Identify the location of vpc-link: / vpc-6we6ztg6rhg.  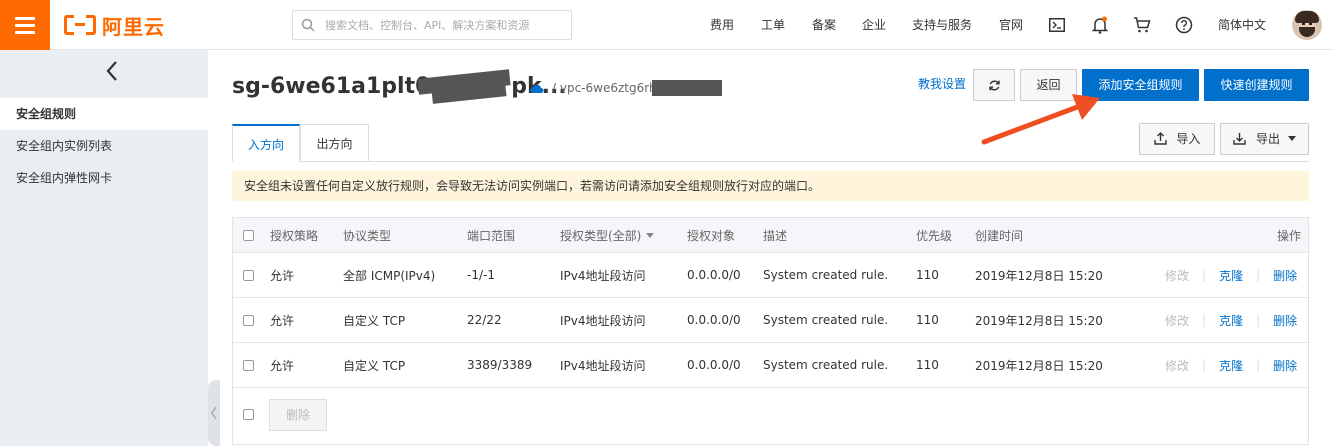
(608, 88).